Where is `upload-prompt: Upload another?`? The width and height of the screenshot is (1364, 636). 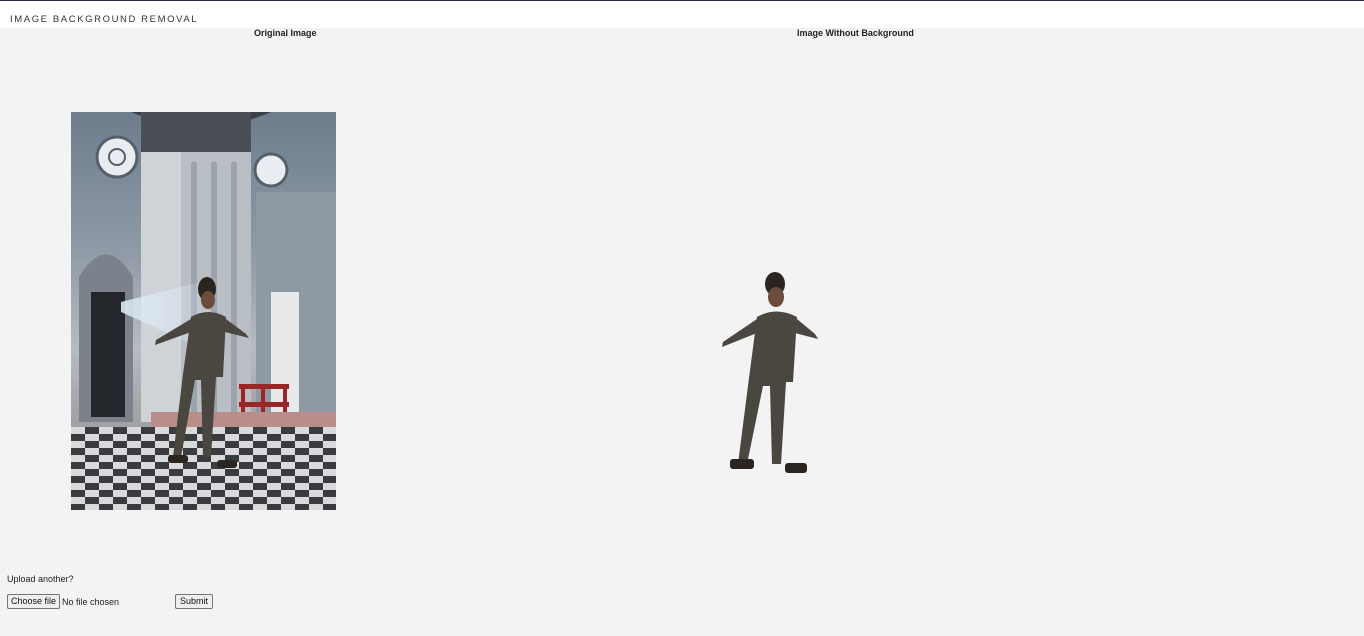
upload-prompt: Upload another? is located at coordinates (40, 579).